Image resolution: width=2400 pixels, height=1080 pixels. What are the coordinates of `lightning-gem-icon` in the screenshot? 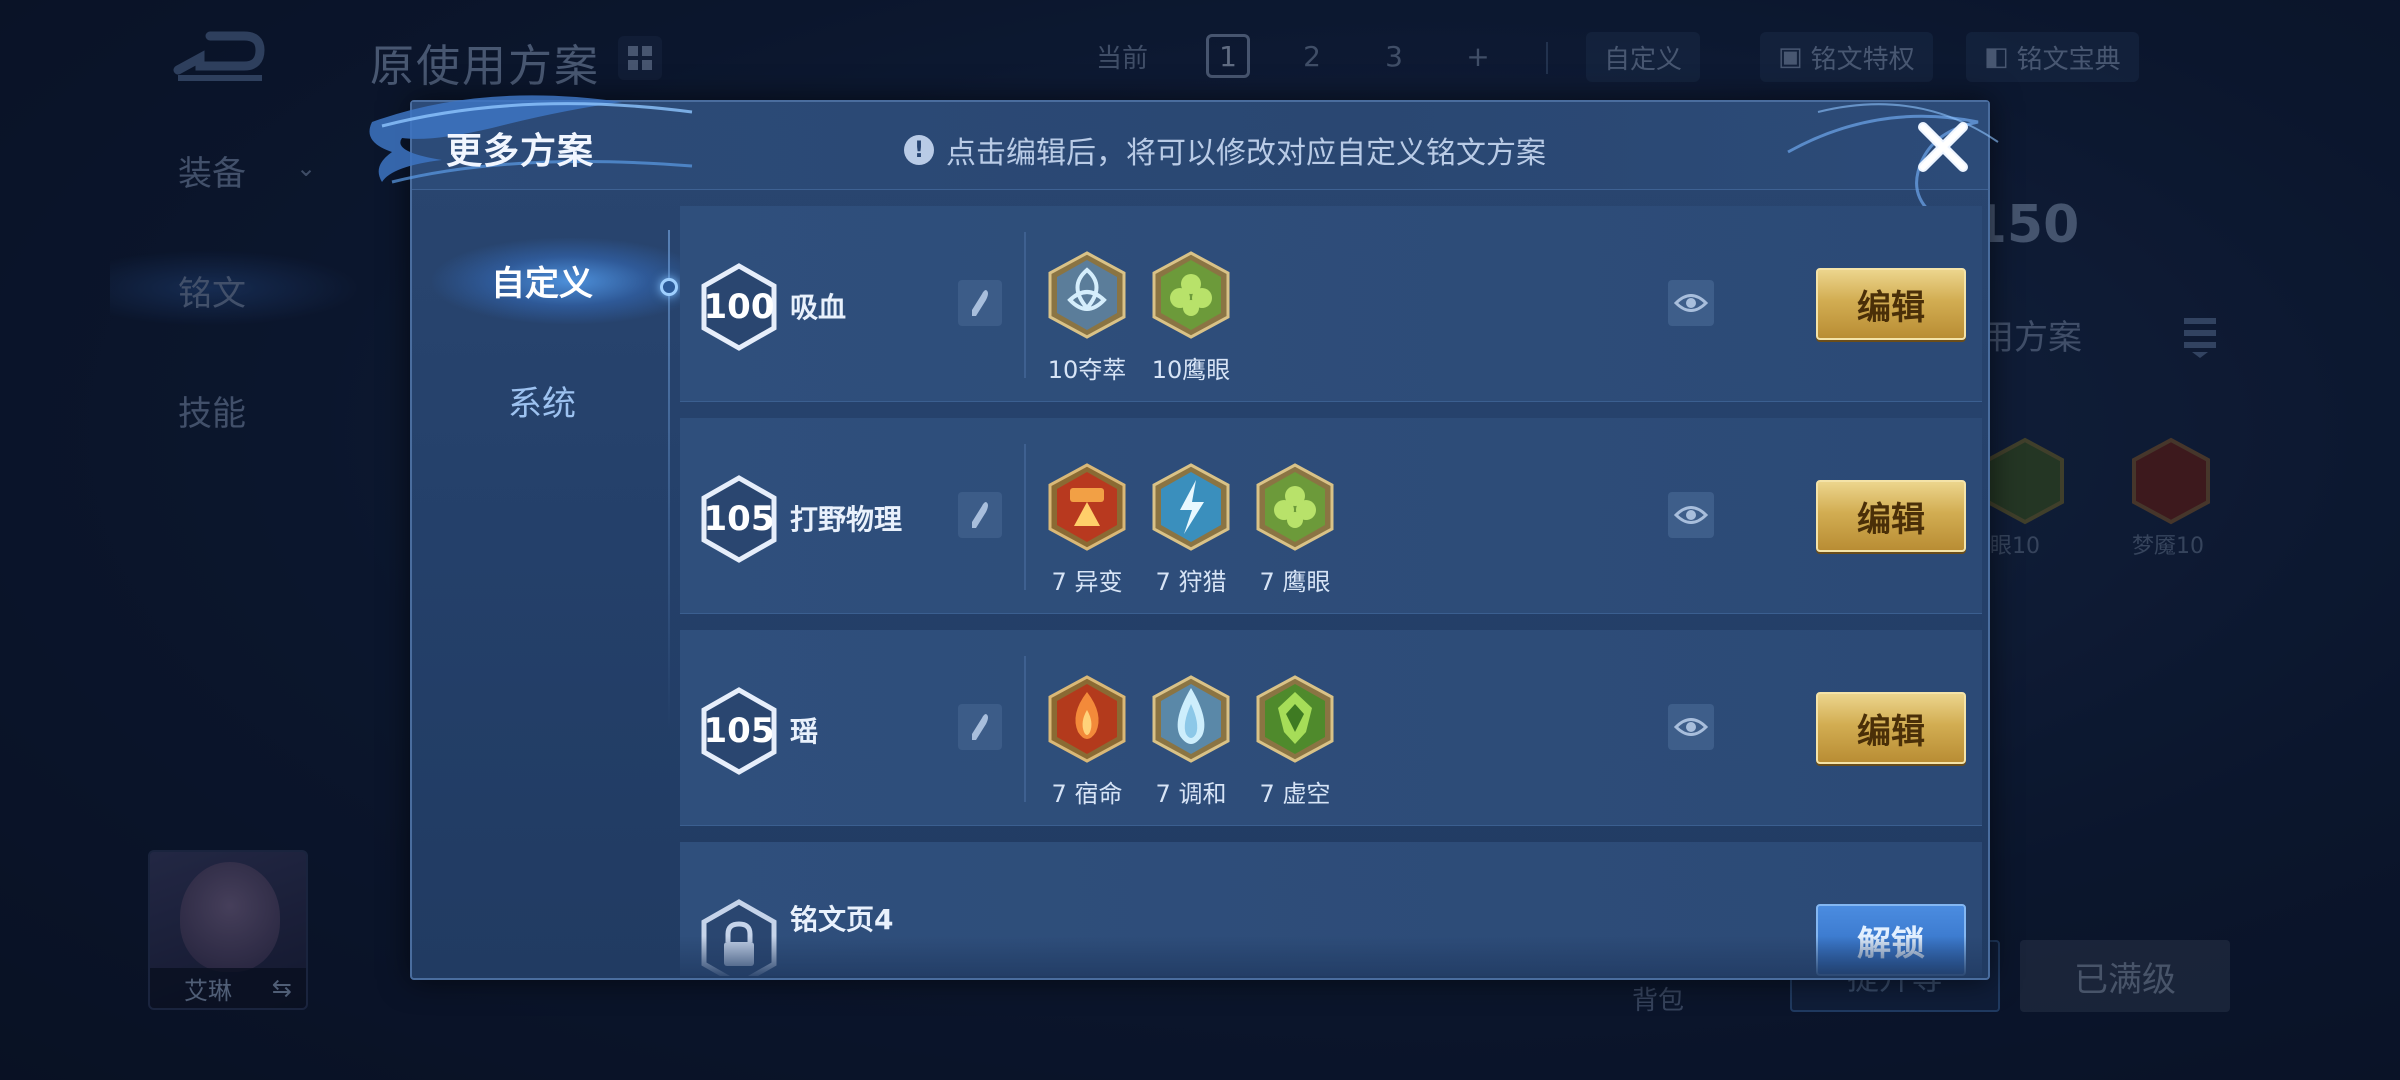 It's located at (1191, 507).